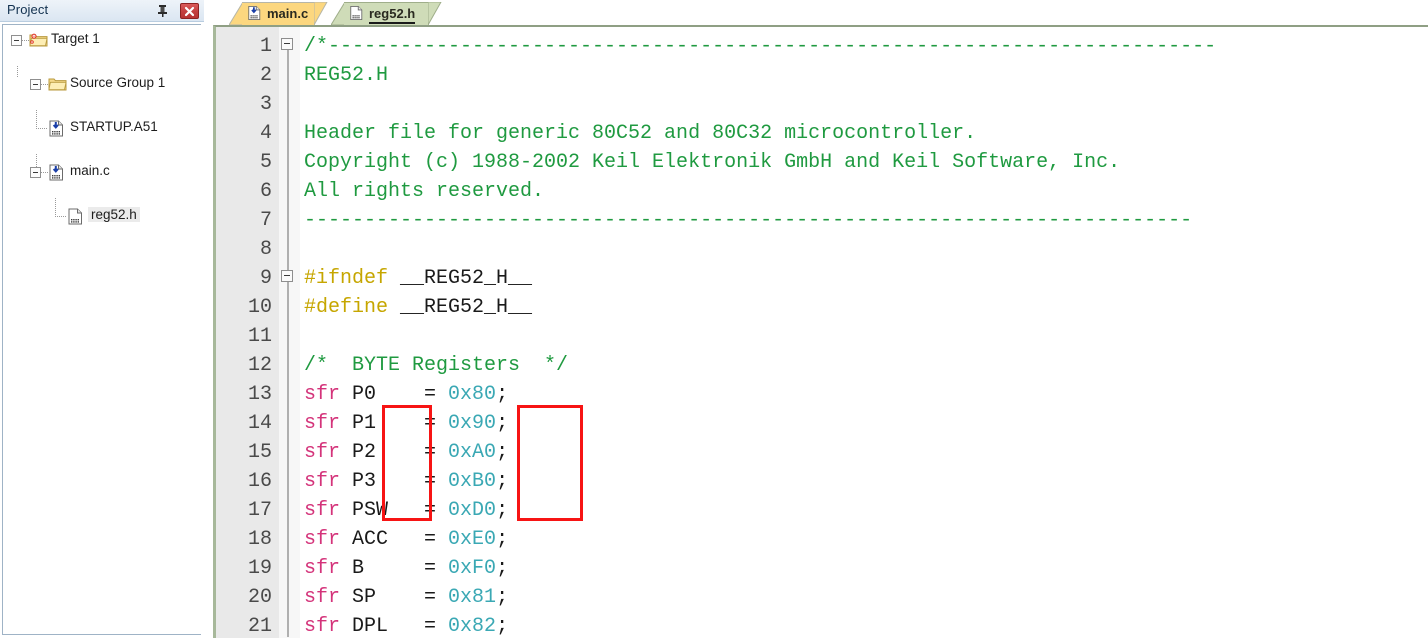 The image size is (1428, 638). What do you see at coordinates (406, 597) in the screenshot?
I see `code-text: sfr SP = 0x81;` at bounding box center [406, 597].